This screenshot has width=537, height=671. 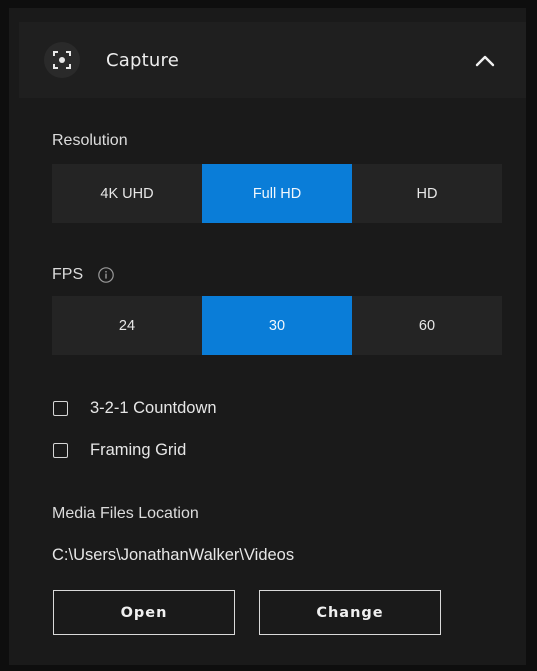 What do you see at coordinates (62, 60) in the screenshot?
I see `capture-focus-icon` at bounding box center [62, 60].